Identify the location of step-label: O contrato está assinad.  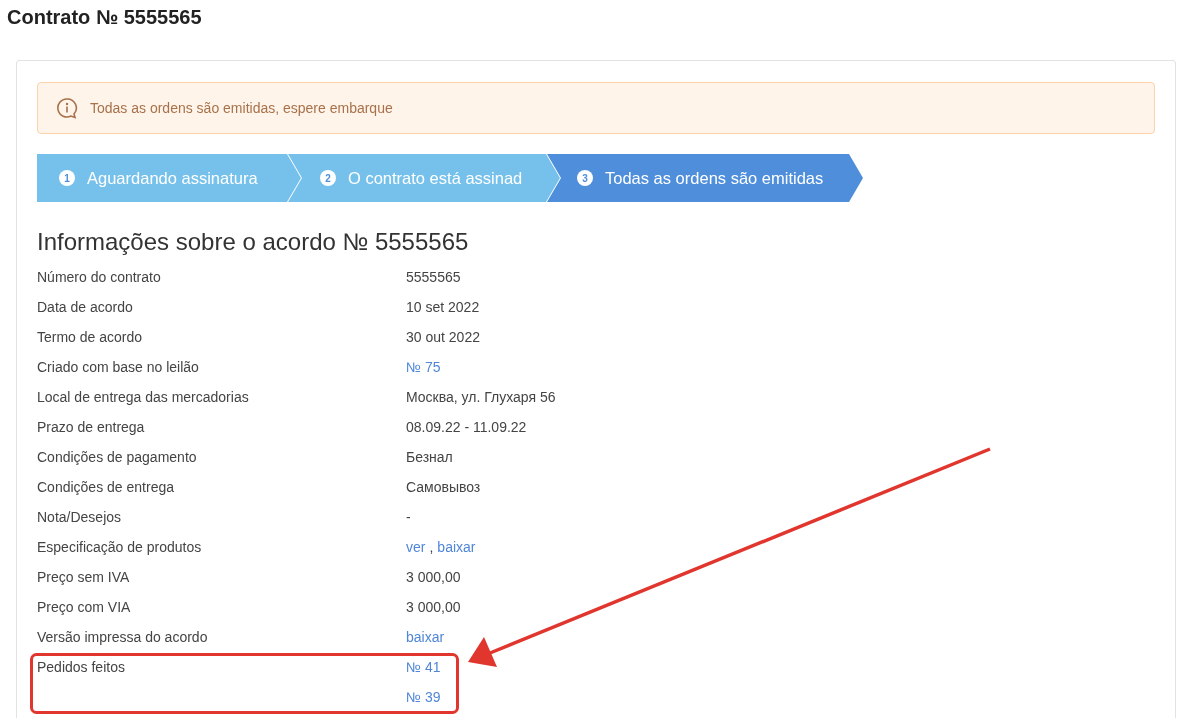
(435, 178).